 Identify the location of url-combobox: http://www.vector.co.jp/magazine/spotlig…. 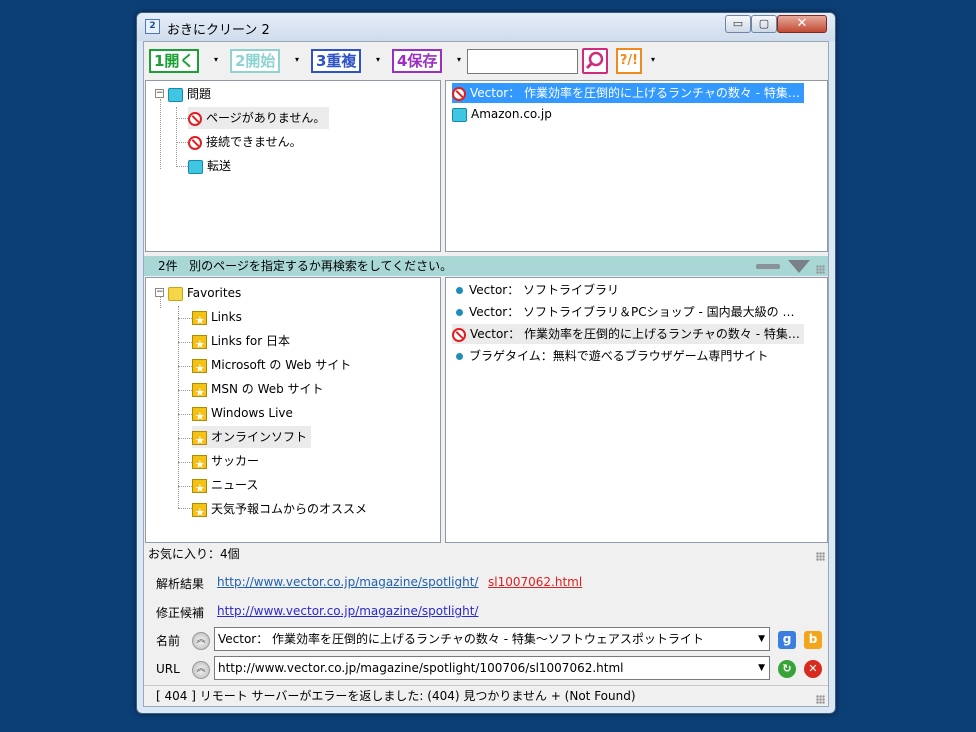
(492, 668).